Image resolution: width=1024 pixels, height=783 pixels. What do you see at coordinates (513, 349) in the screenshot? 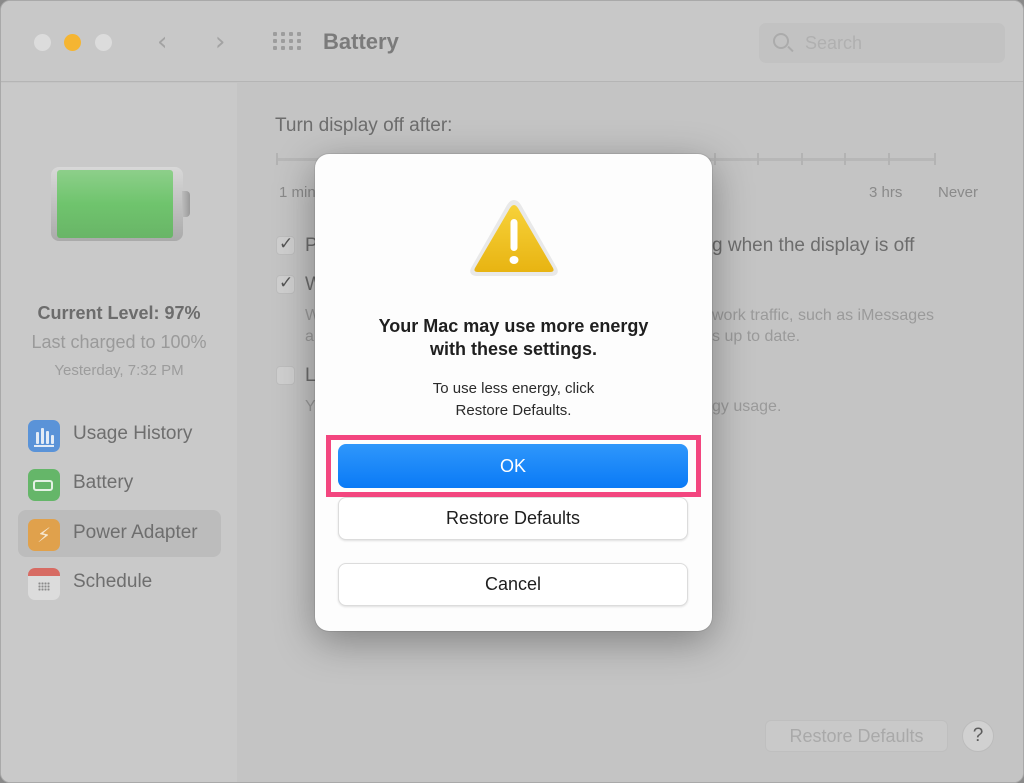
I see `dialog-title-line2: with these settings.` at bounding box center [513, 349].